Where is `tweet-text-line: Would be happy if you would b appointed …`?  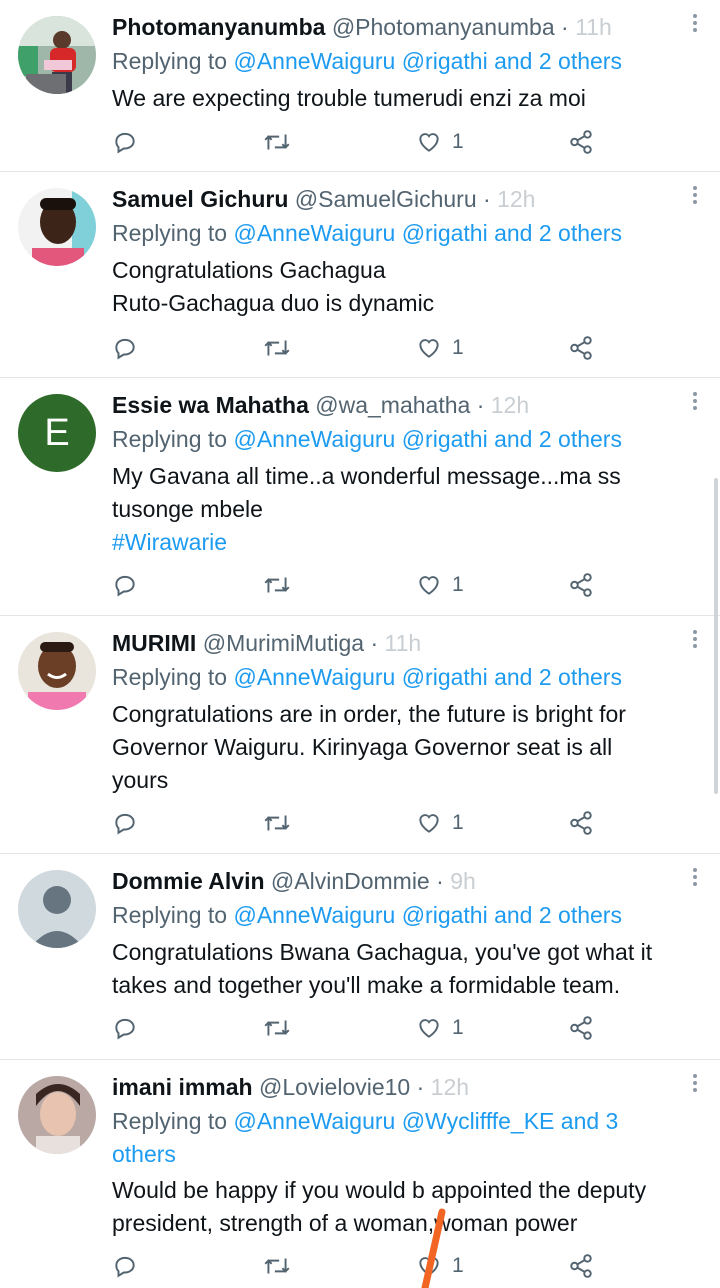
tweet-text-line: Would be happy if you would b appointed … is located at coordinates (379, 1190).